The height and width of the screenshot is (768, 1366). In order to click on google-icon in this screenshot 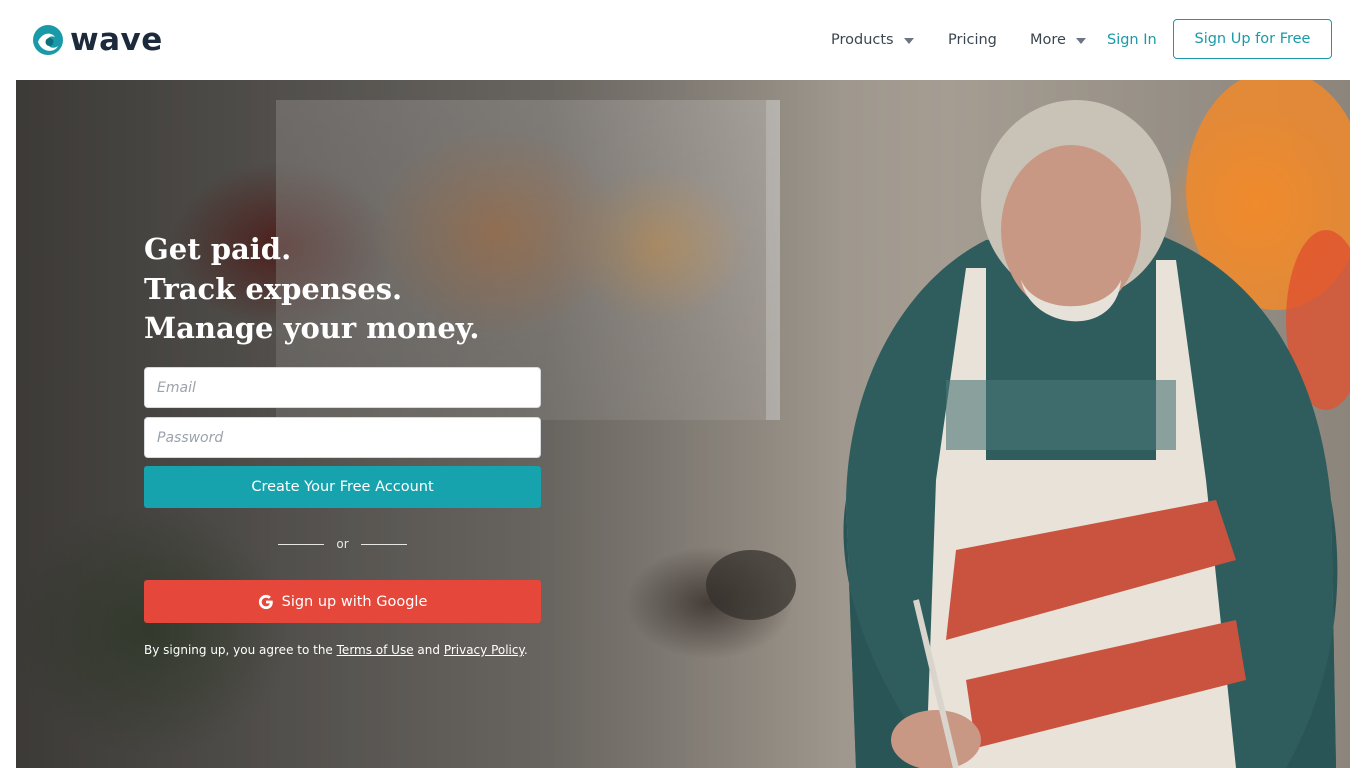, I will do `click(265, 601)`.